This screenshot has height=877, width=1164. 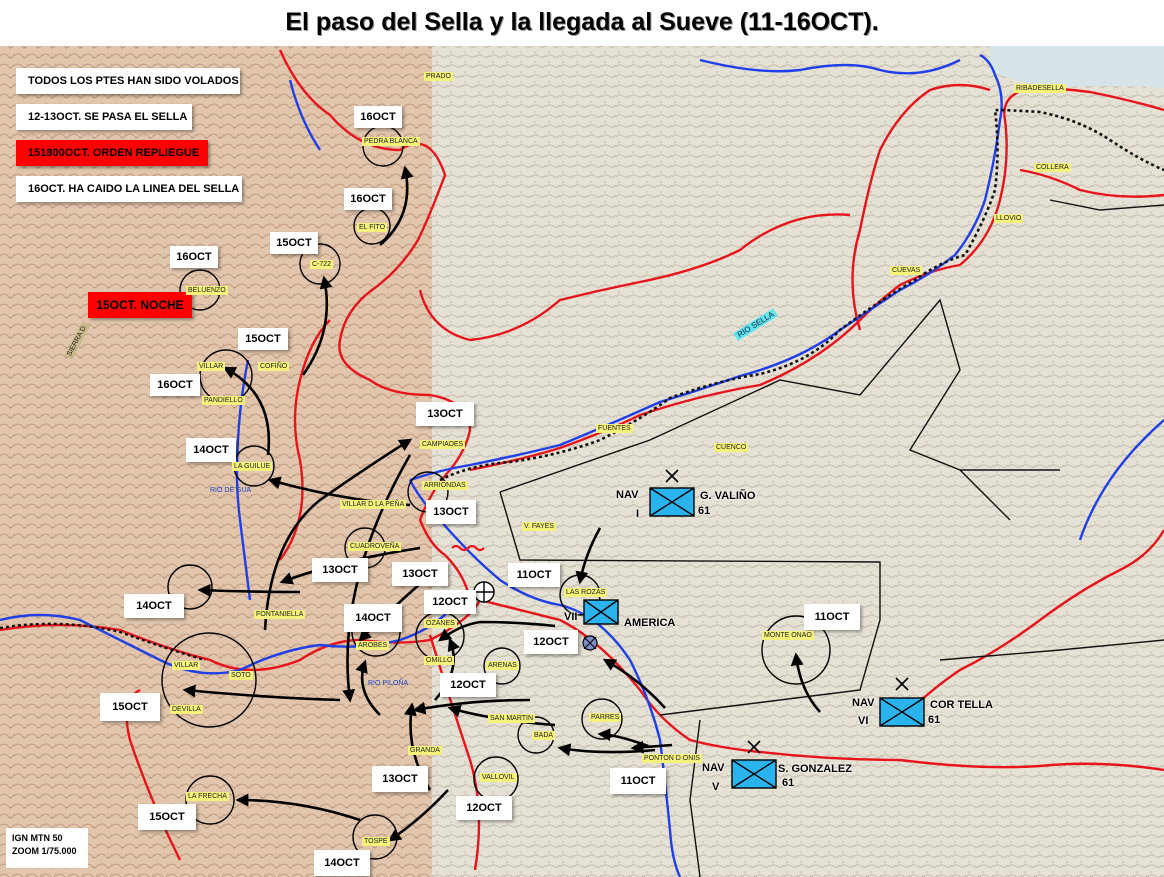 I want to click on river-label-gua: RIO DE GUA, so click(x=231, y=490).